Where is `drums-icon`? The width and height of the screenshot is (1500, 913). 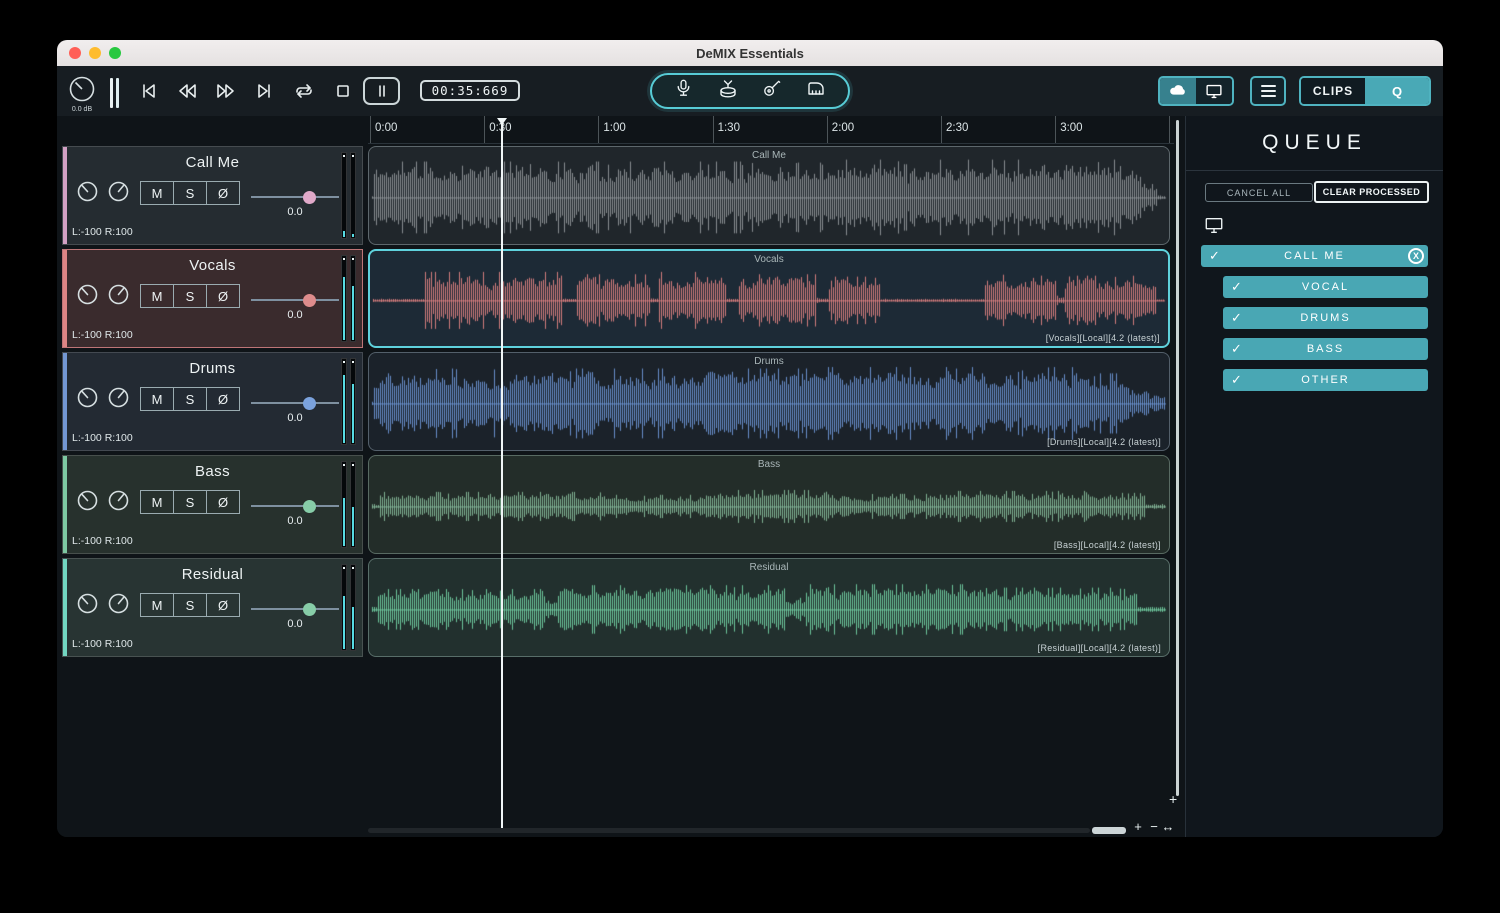 drums-icon is located at coordinates (728, 91).